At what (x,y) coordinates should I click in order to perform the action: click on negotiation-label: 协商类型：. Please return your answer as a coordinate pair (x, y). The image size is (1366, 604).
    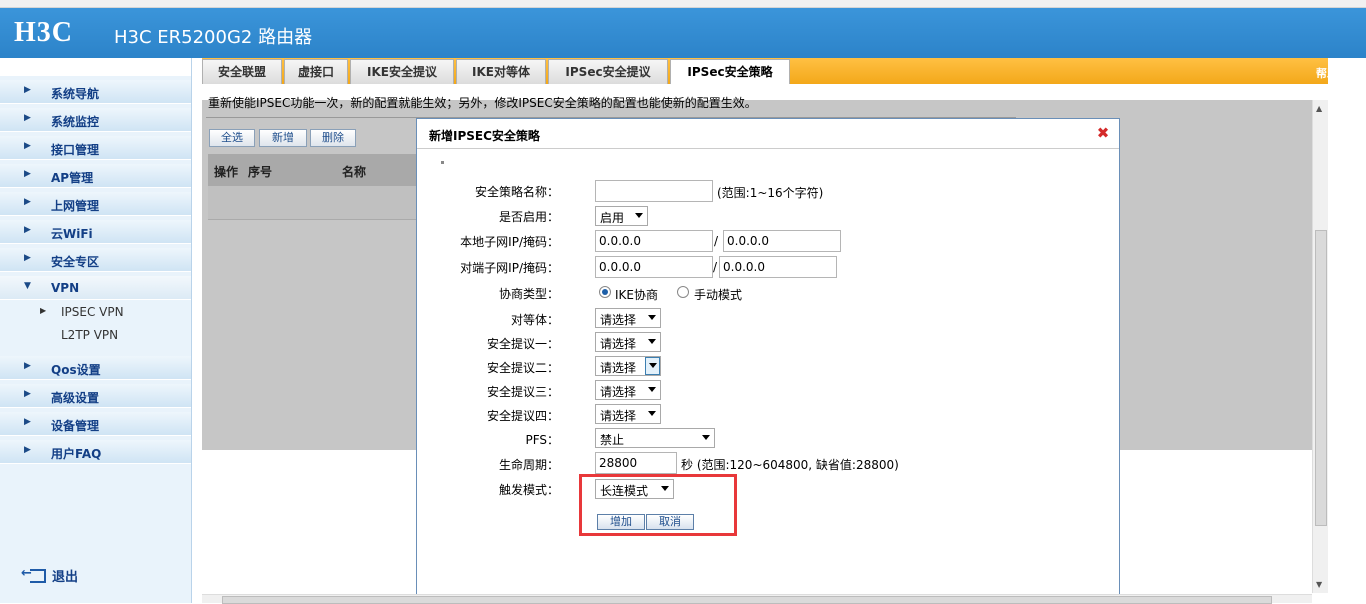
    Looking at the image, I should click on (528, 294).